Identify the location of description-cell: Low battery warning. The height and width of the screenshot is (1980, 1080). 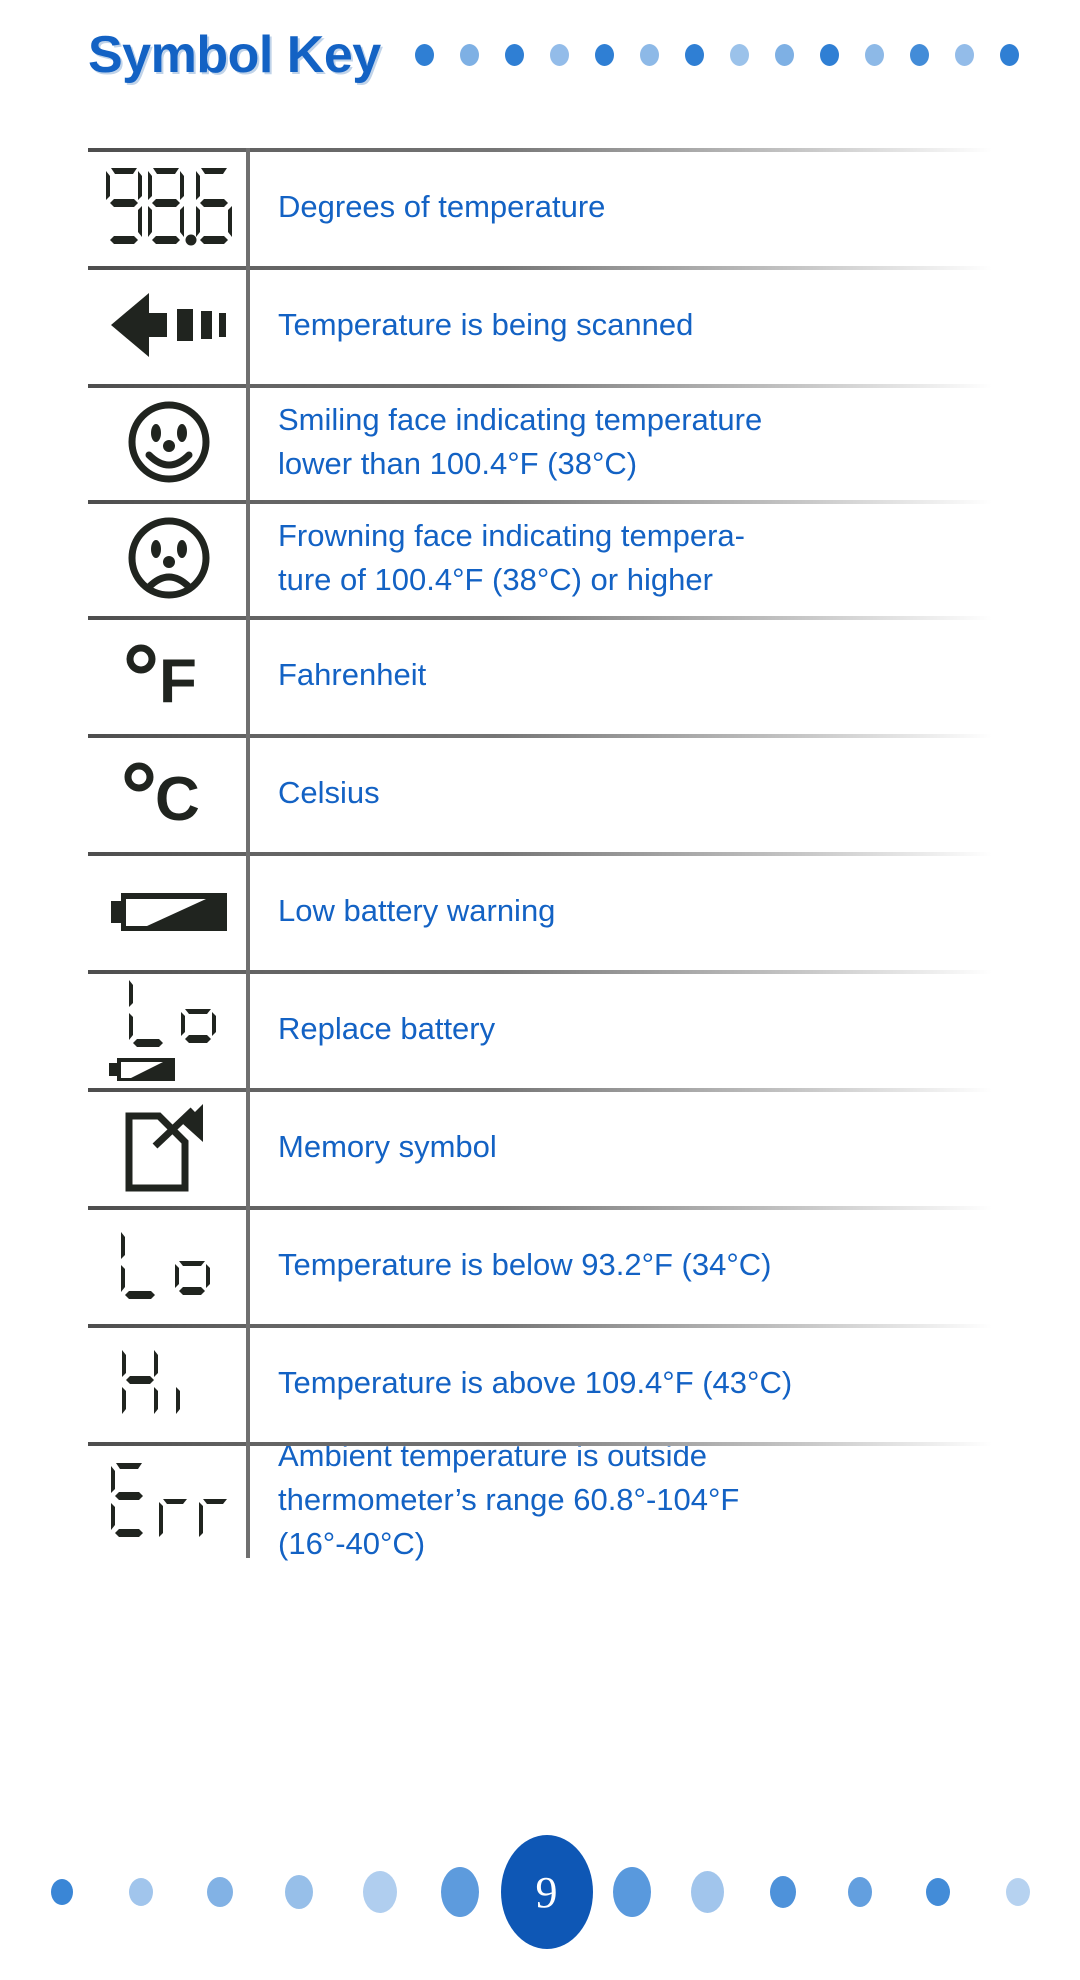
(621, 911).